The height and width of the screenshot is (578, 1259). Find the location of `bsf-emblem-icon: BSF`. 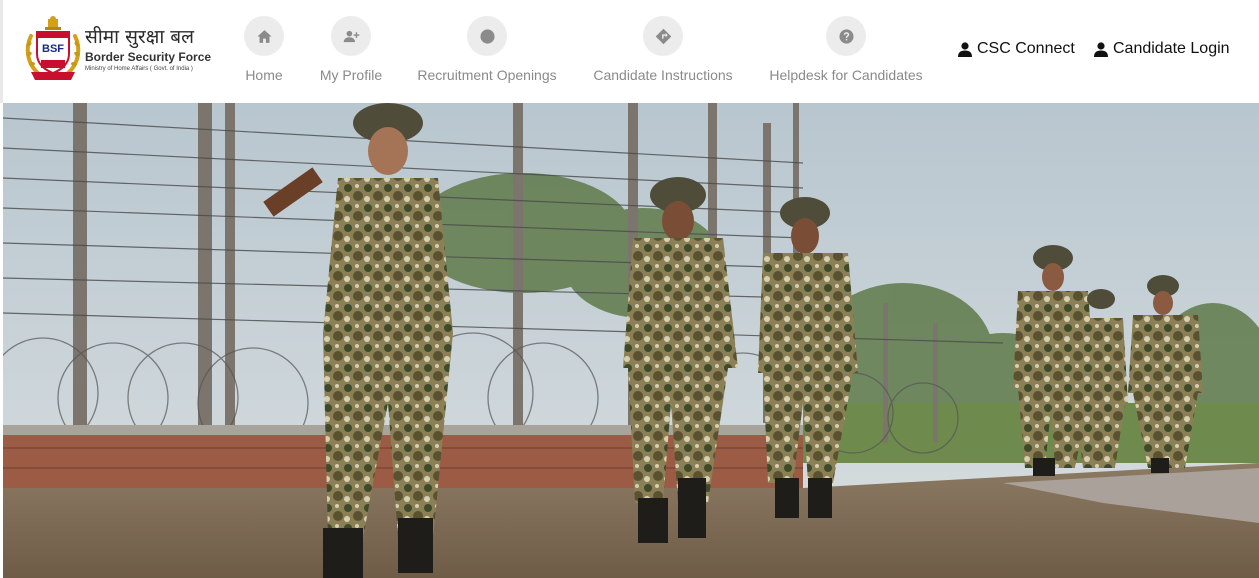

bsf-emblem-icon: BSF is located at coordinates (53, 48).